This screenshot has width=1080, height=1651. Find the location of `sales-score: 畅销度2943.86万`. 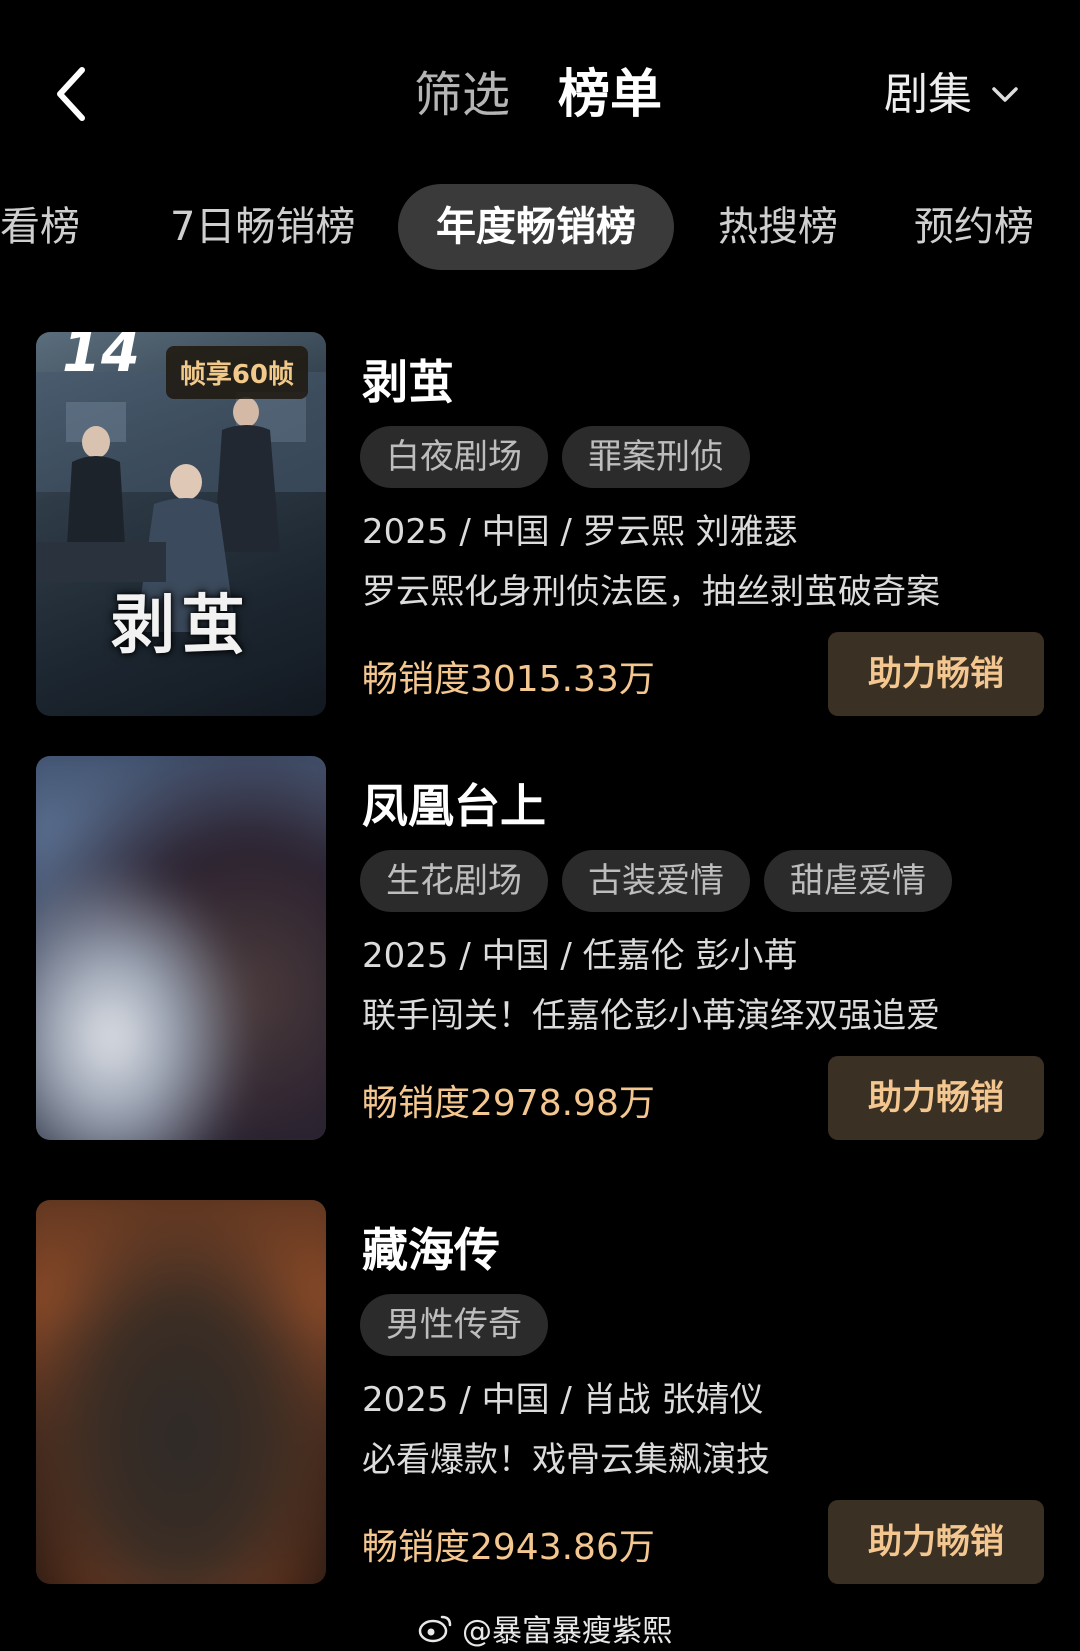

sales-score: 畅销度2943.86万 is located at coordinates (508, 1547).